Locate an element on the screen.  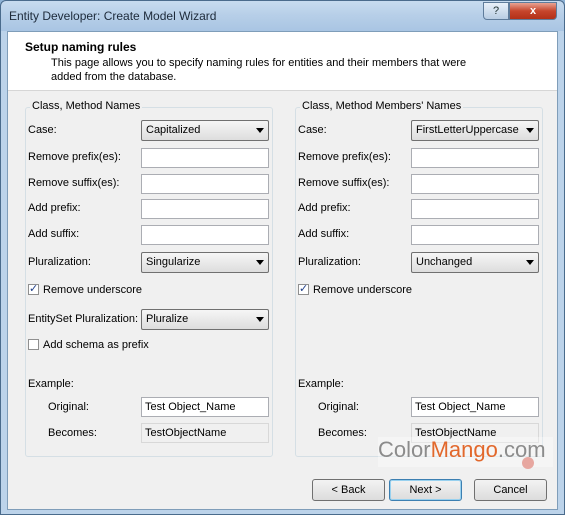
help-button: ? is located at coordinates (496, 11).